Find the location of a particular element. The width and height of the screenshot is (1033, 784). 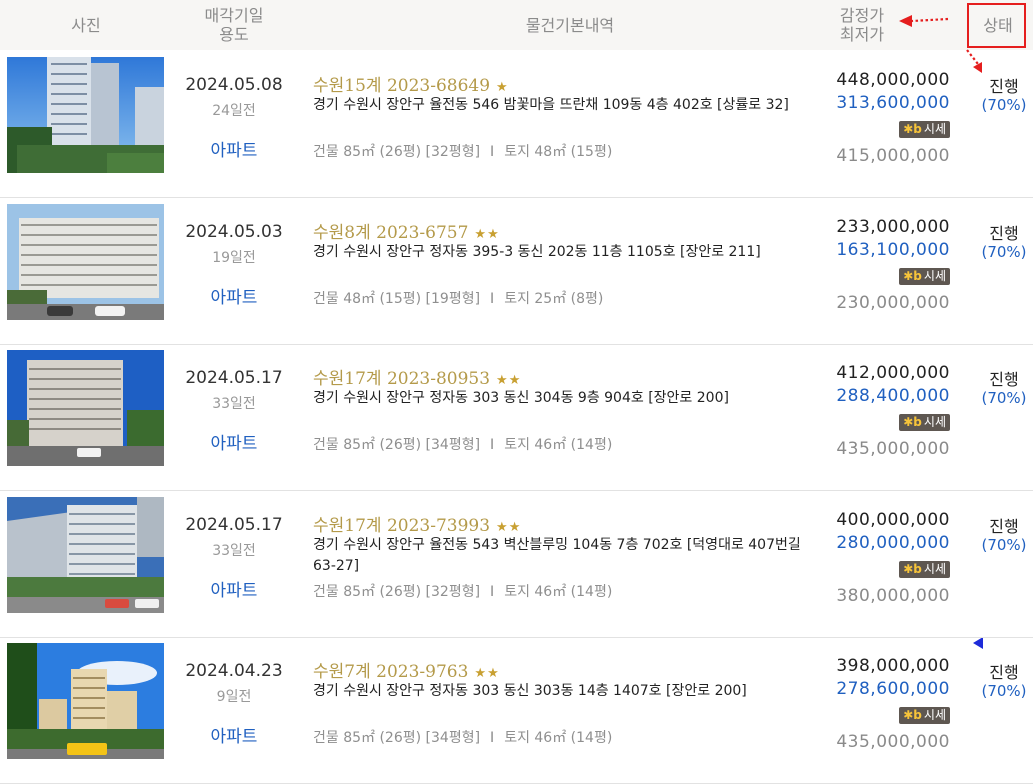

property-spec: 건물 85㎡ (26평) [32평형] I 토지 46㎡ (14평) is located at coordinates (462, 591).